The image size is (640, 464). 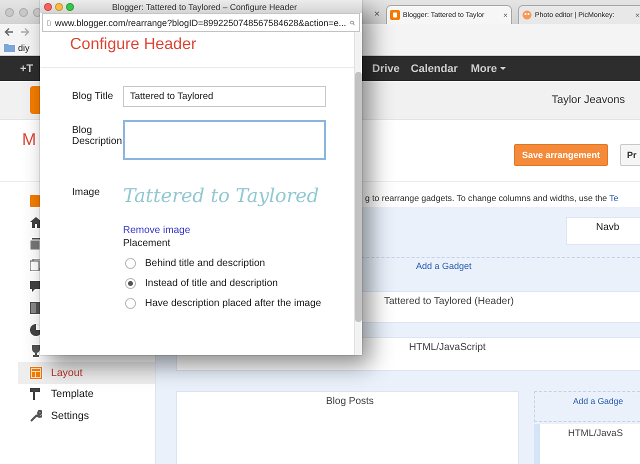 What do you see at coordinates (97, 136) in the screenshot?
I see `field-label: Blog Description` at bounding box center [97, 136].